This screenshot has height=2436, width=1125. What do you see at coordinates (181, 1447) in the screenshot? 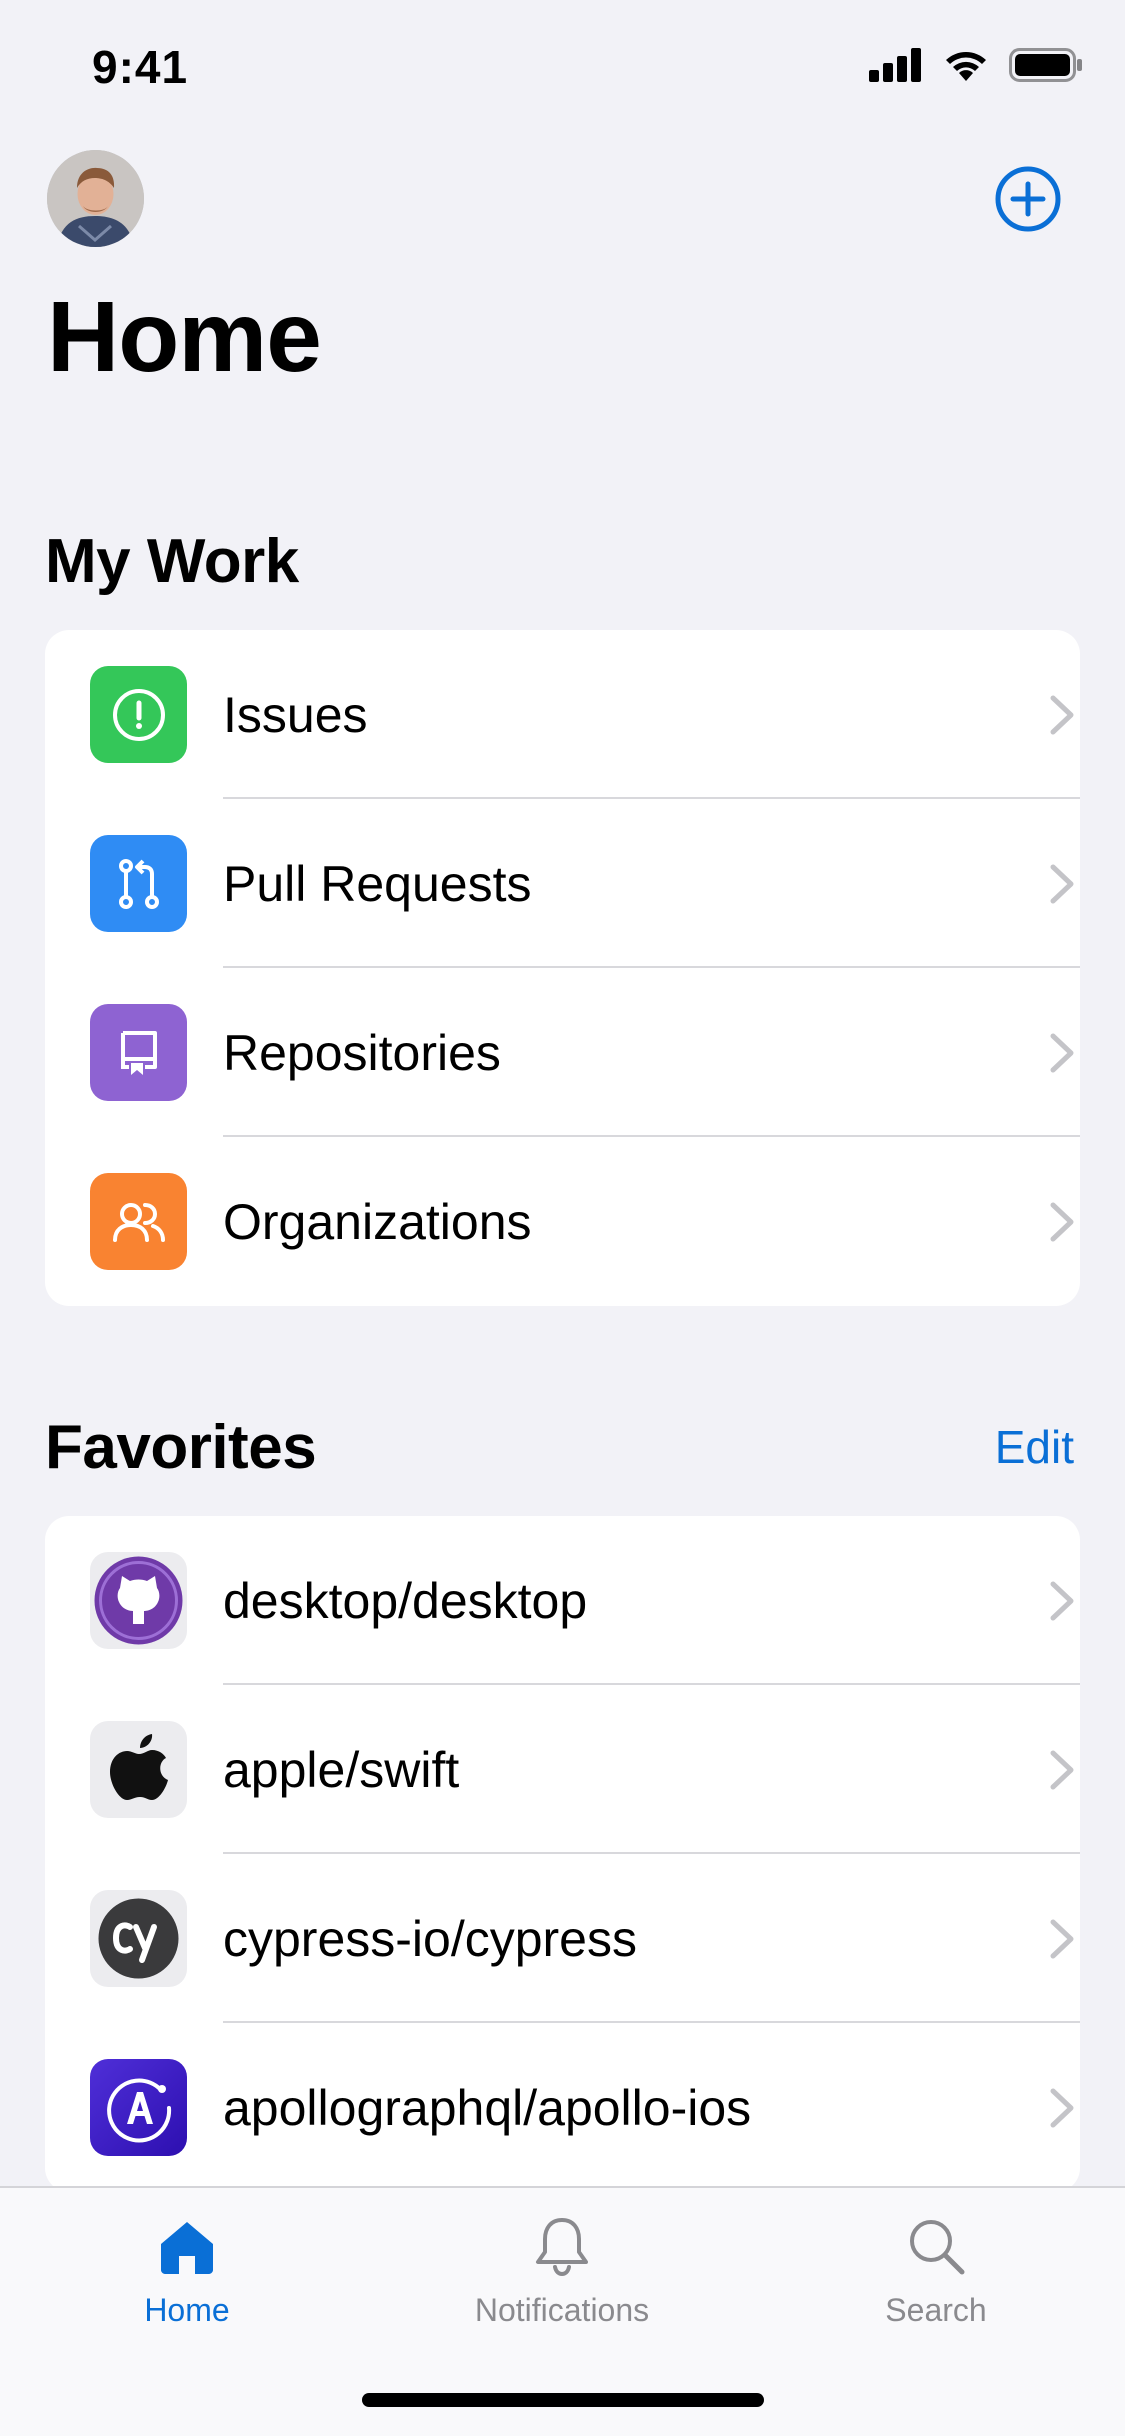
I see `favorites-section-title: Favorites` at bounding box center [181, 1447].